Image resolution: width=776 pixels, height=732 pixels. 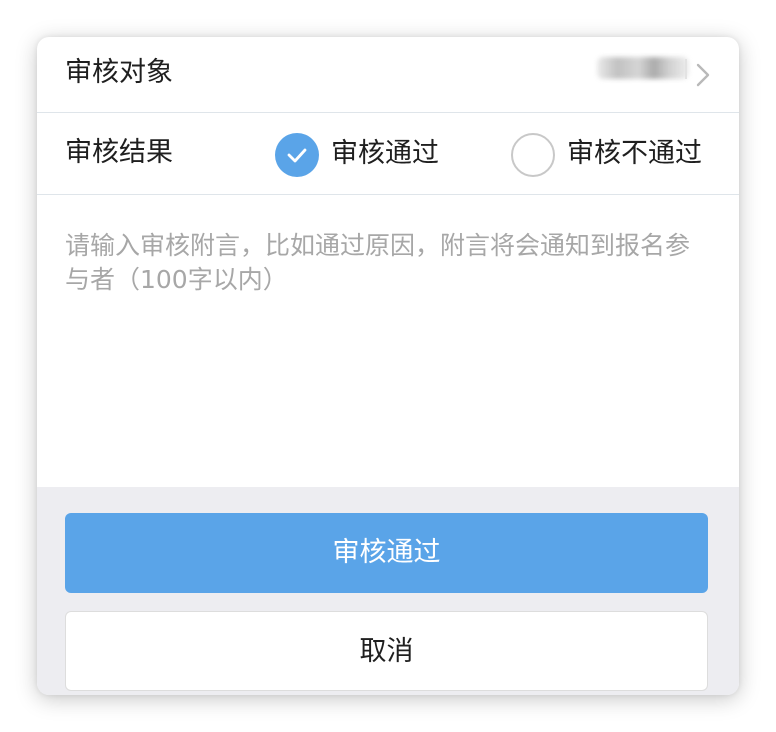 I want to click on blurred-target-name, so click(x=643, y=68).